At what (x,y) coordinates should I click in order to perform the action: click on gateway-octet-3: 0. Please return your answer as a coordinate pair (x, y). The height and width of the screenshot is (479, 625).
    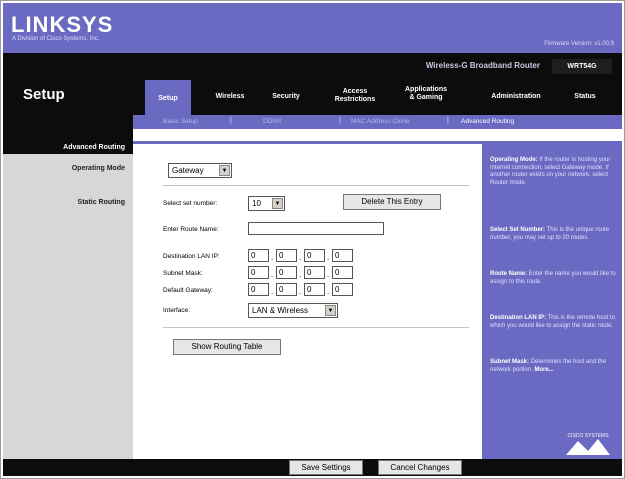
    Looking at the image, I should click on (314, 289).